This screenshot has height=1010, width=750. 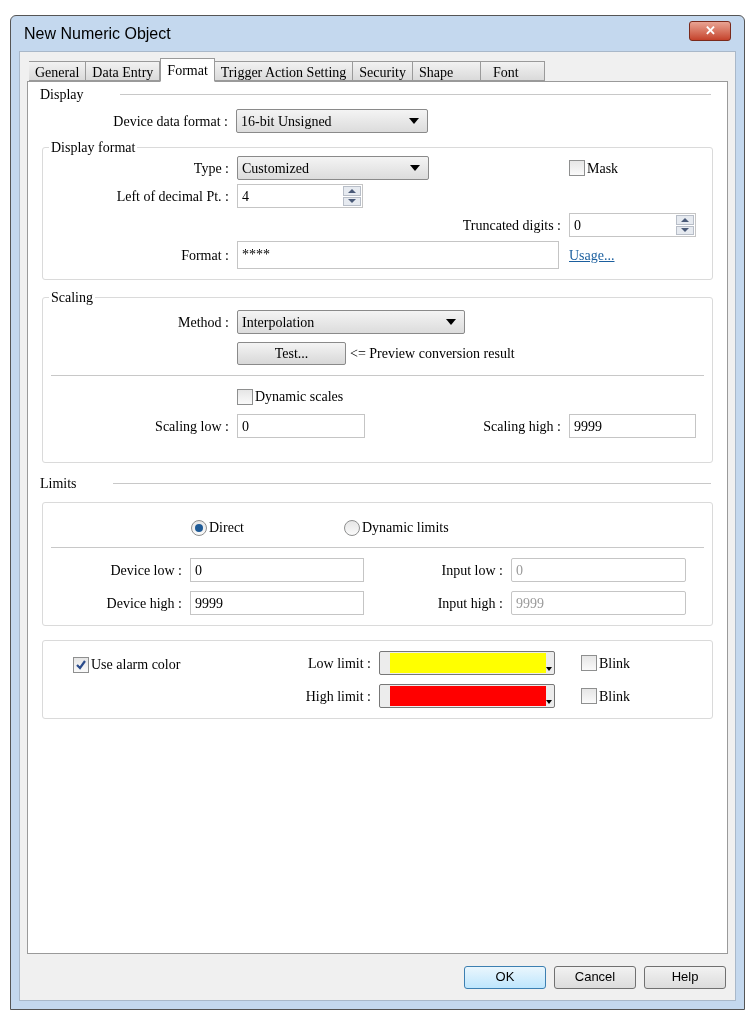 I want to click on tab: General, so click(x=58, y=71).